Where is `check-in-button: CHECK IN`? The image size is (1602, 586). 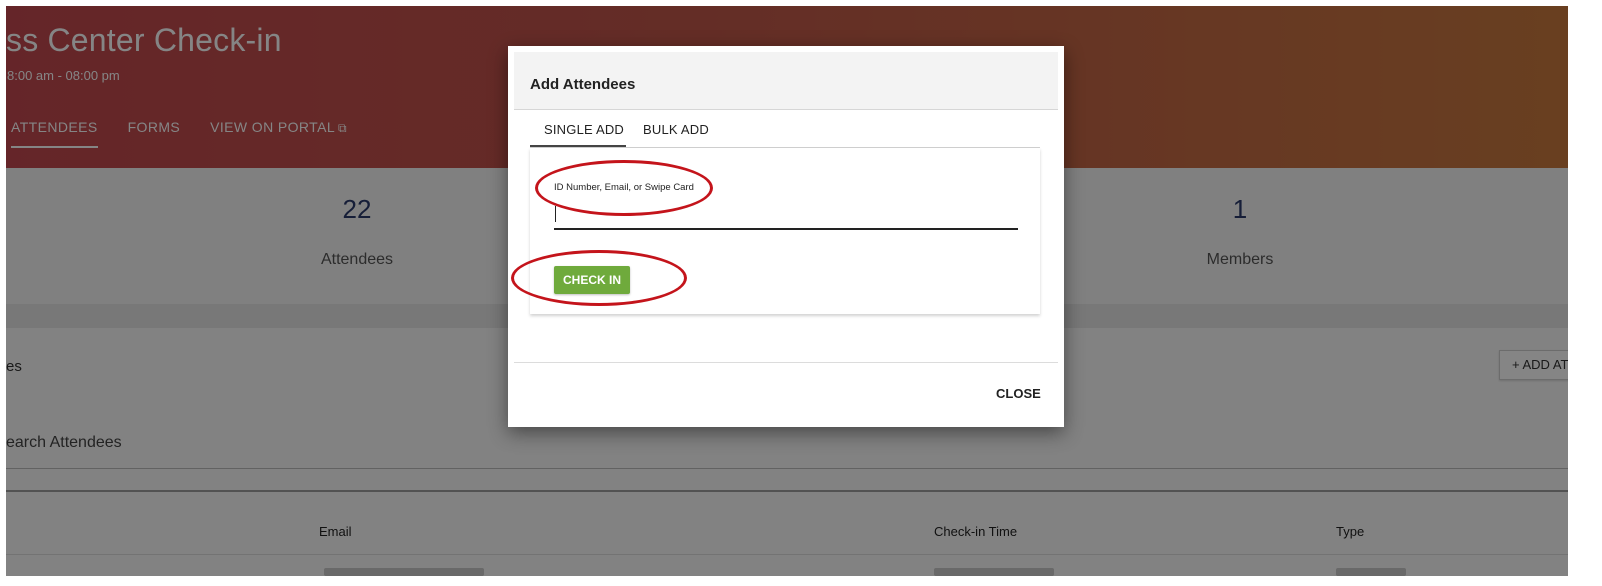
check-in-button: CHECK IN is located at coordinates (592, 280).